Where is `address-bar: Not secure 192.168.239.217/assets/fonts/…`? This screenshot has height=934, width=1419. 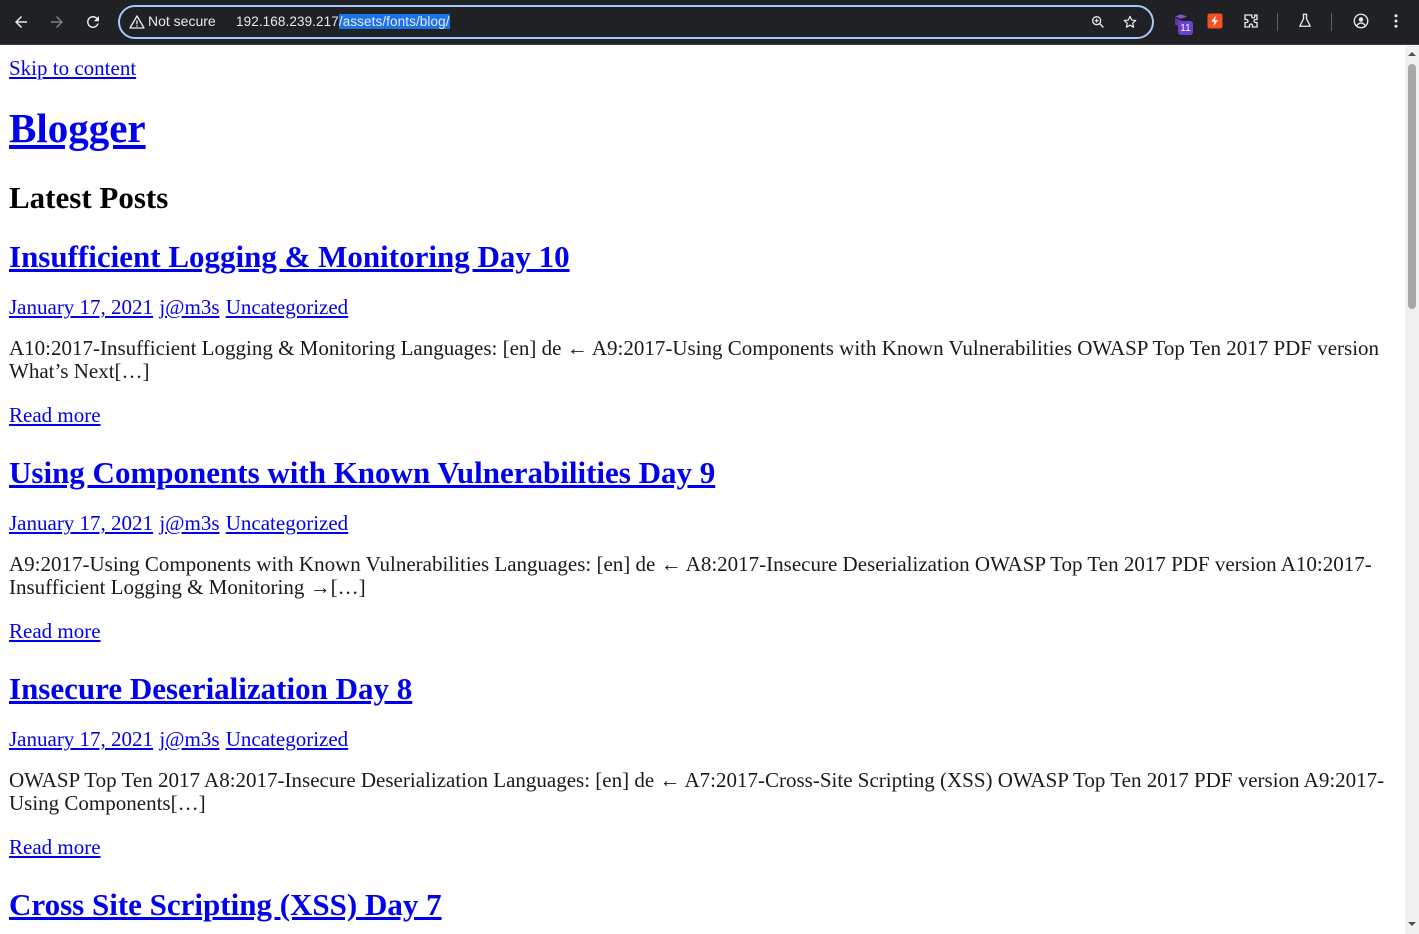 address-bar: Not secure 192.168.239.217/assets/fonts/… is located at coordinates (636, 22).